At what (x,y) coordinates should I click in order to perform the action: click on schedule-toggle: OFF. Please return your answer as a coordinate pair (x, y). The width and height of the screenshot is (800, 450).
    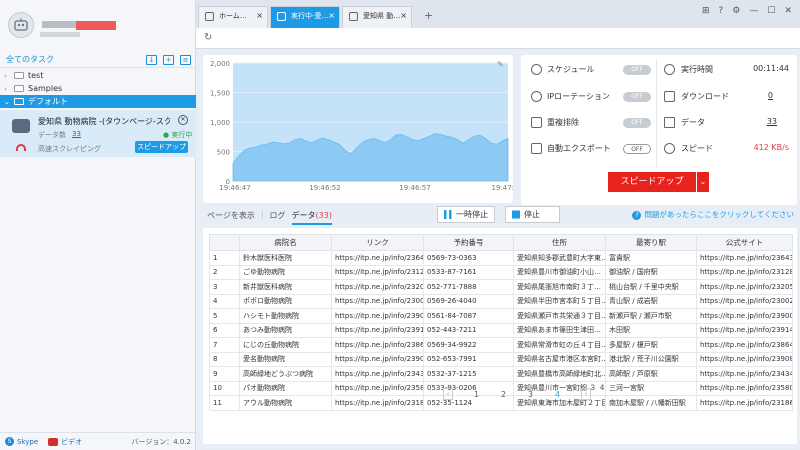
    Looking at the image, I should click on (637, 70).